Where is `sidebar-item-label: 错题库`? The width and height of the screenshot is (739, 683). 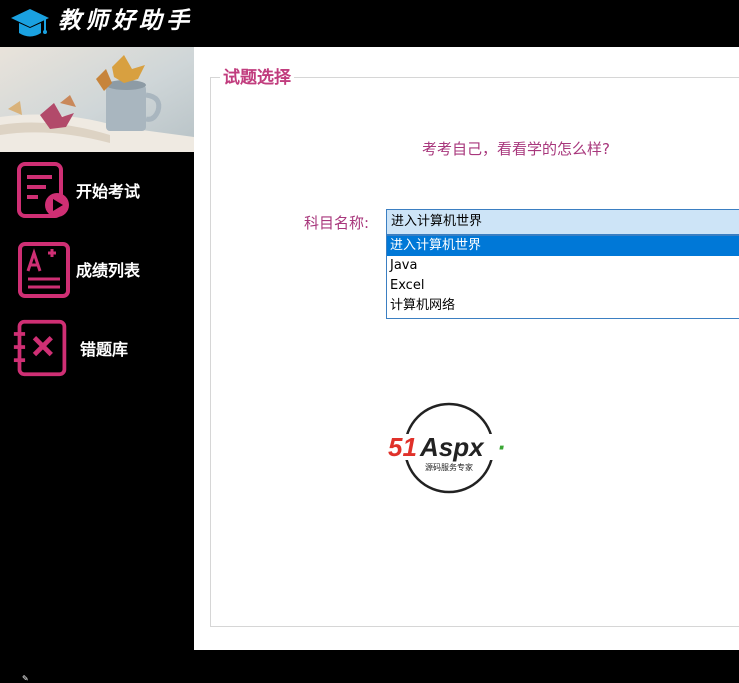
sidebar-item-label: 错题库 is located at coordinates (104, 349).